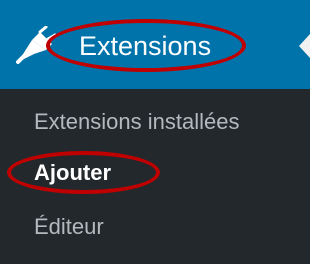 This screenshot has width=320, height=273. I want to click on submenu-item-editor: Éditeur, so click(69, 227).